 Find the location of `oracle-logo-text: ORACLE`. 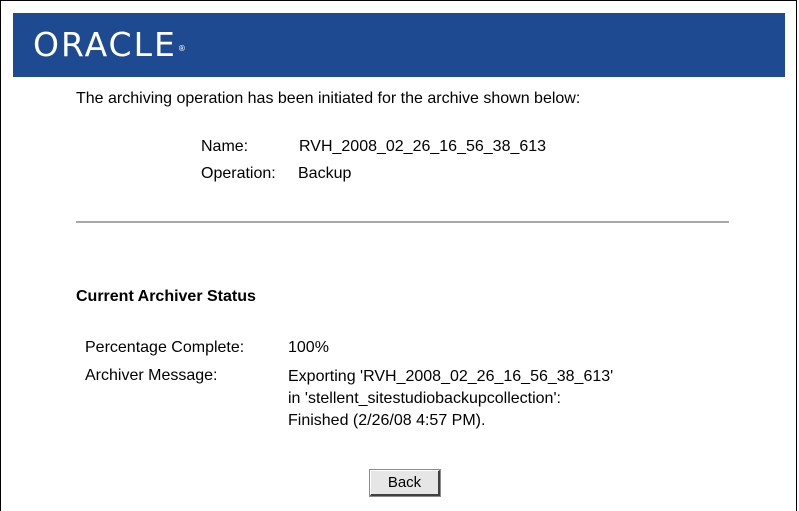

oracle-logo-text: ORACLE is located at coordinates (105, 44).